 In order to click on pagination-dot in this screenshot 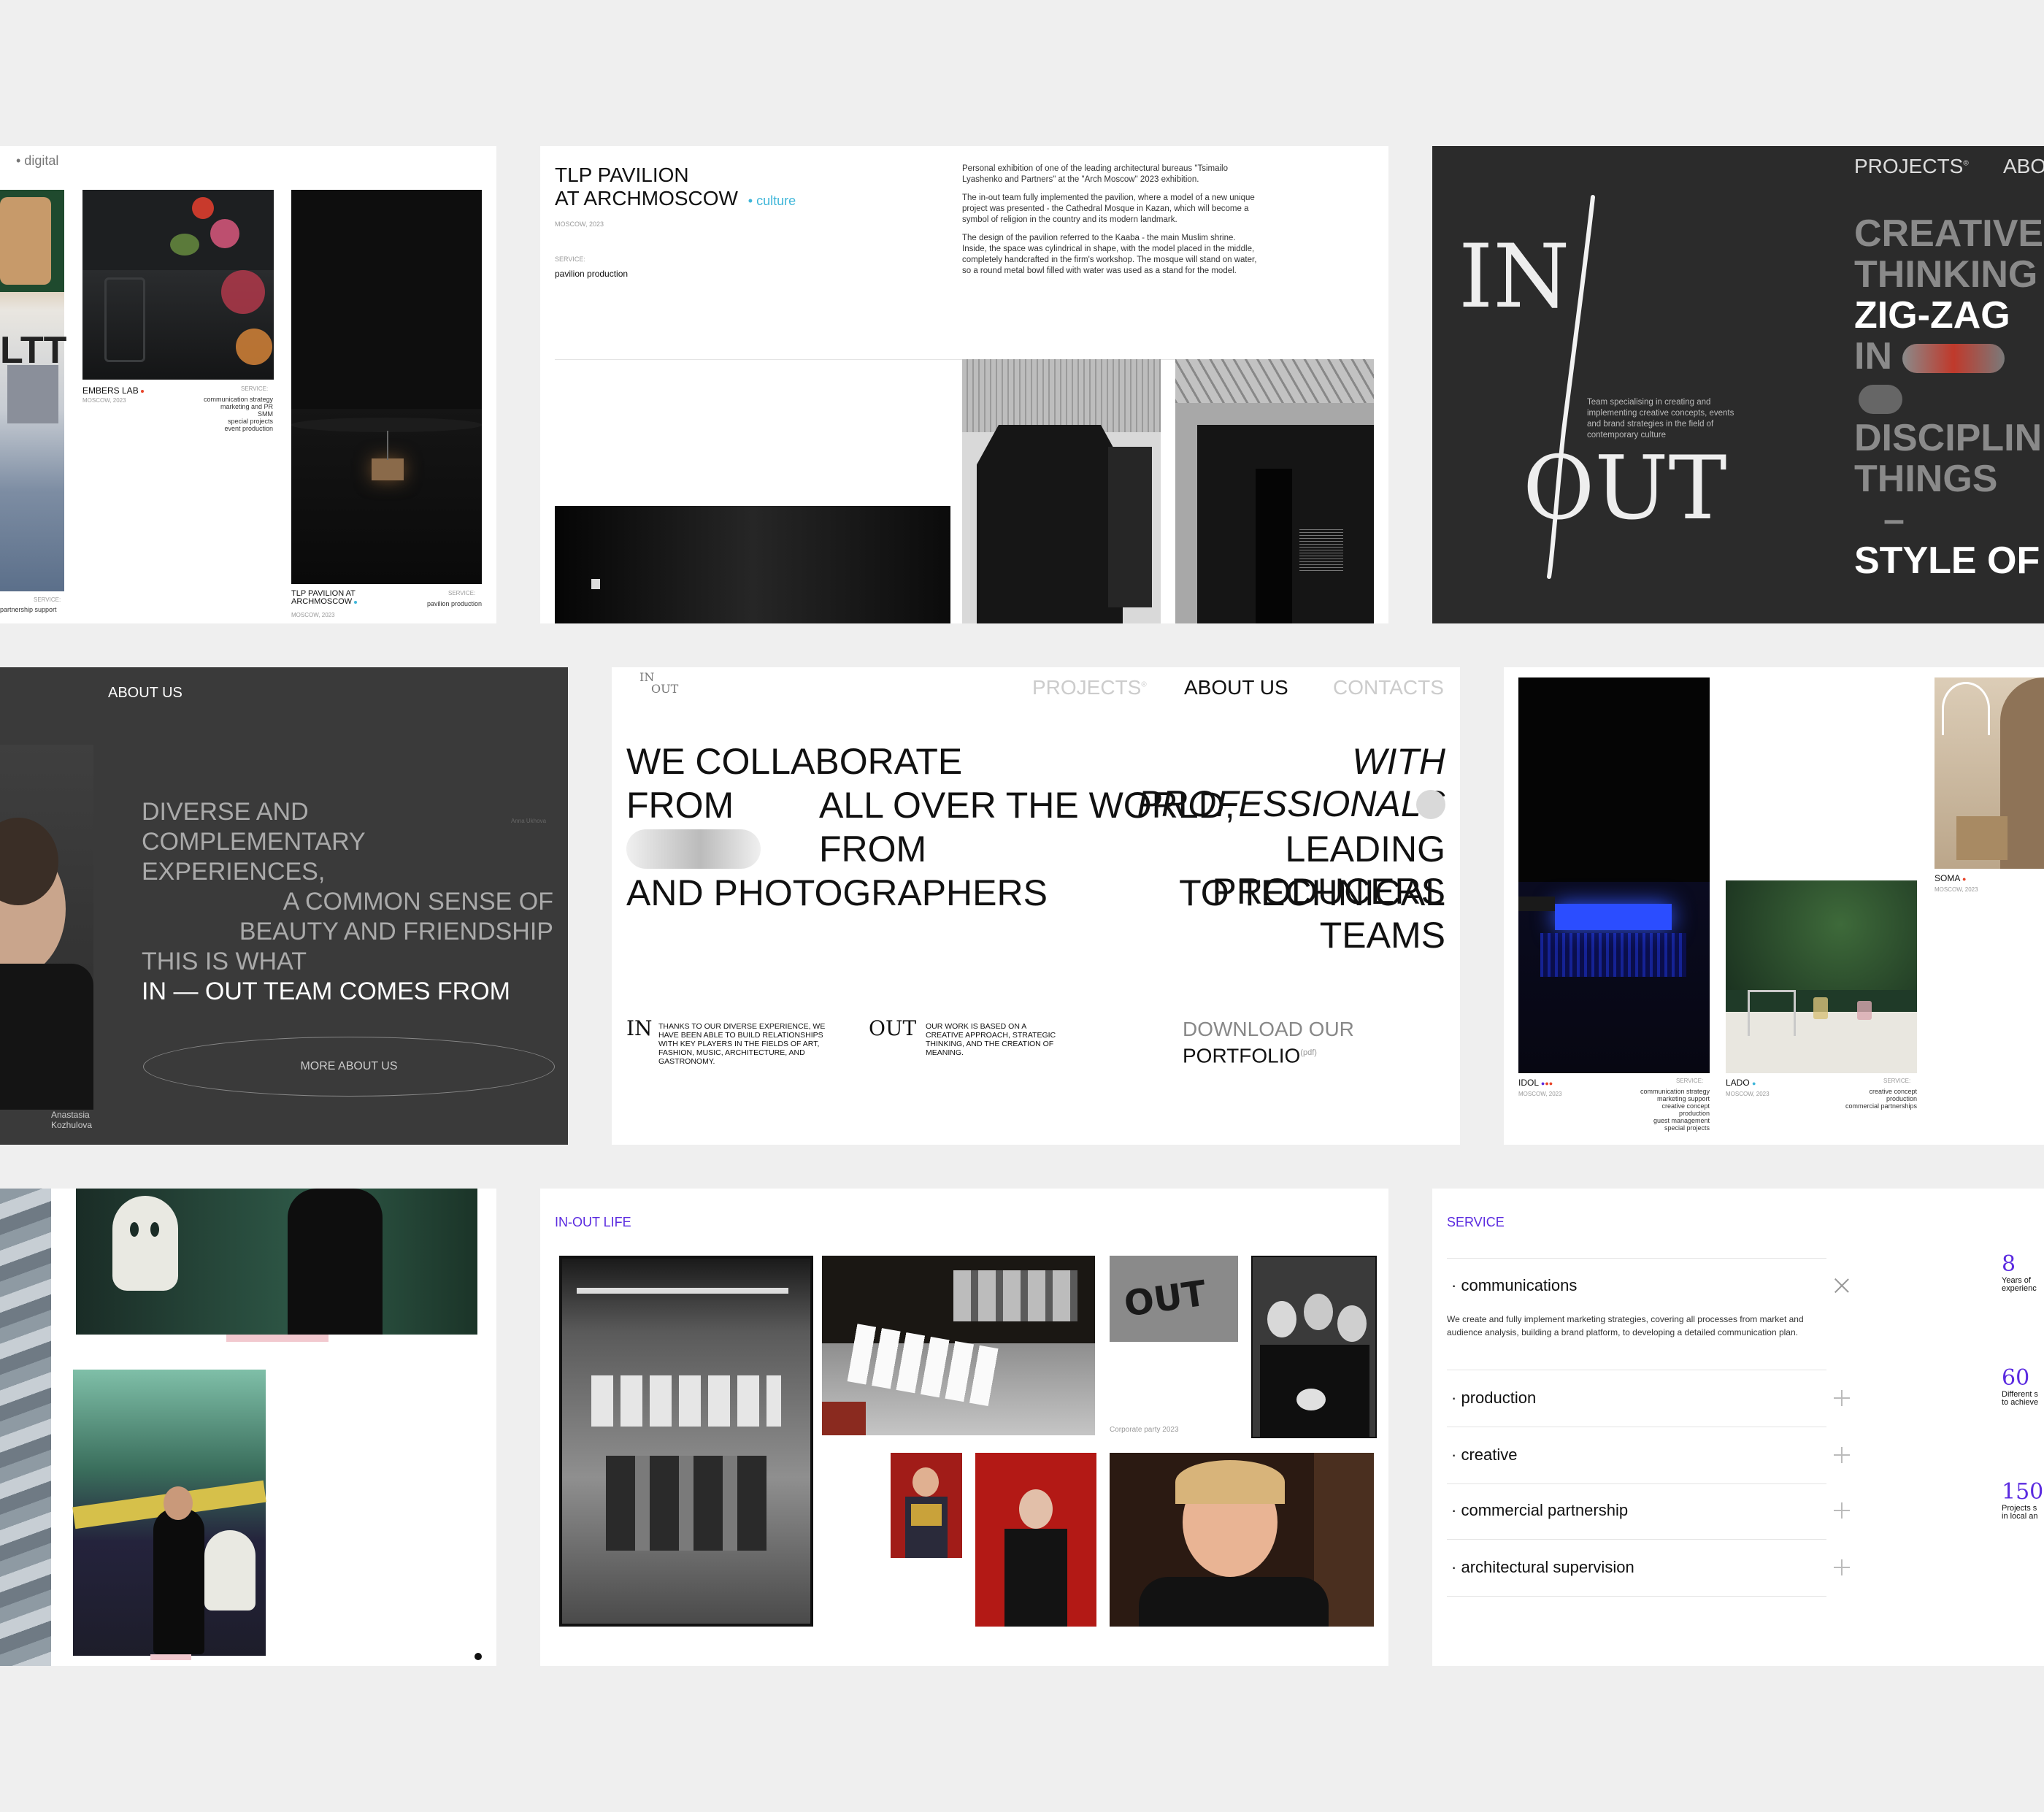, I will do `click(478, 1657)`.